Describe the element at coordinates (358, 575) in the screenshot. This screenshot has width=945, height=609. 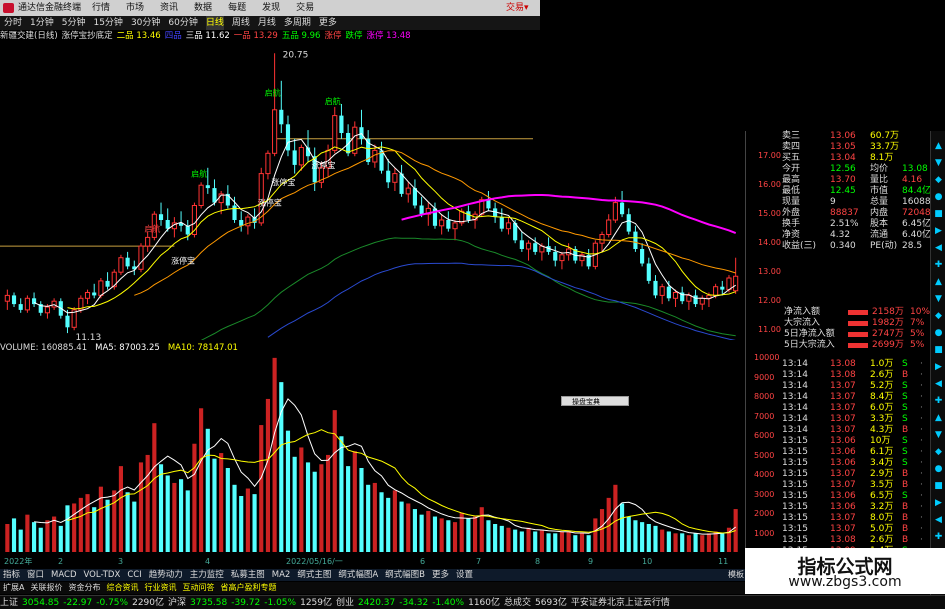
I see `indicator-tab: 纲式幅图A` at that location.